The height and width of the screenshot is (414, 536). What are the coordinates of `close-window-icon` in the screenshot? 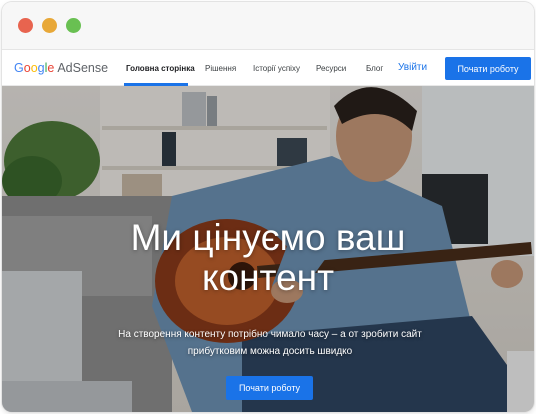 It's located at (25, 25).